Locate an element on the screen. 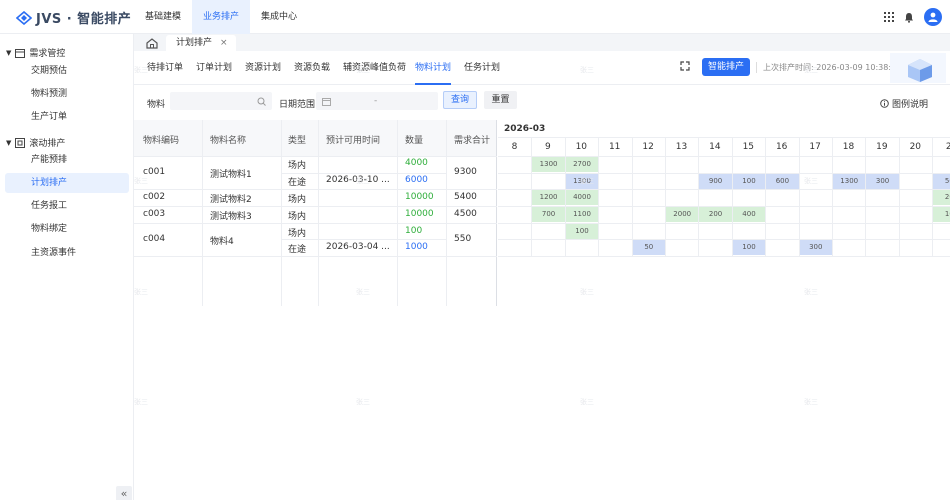 The width and height of the screenshot is (950, 500). app-title: JVS · 智能排产 is located at coordinates (84, 19).